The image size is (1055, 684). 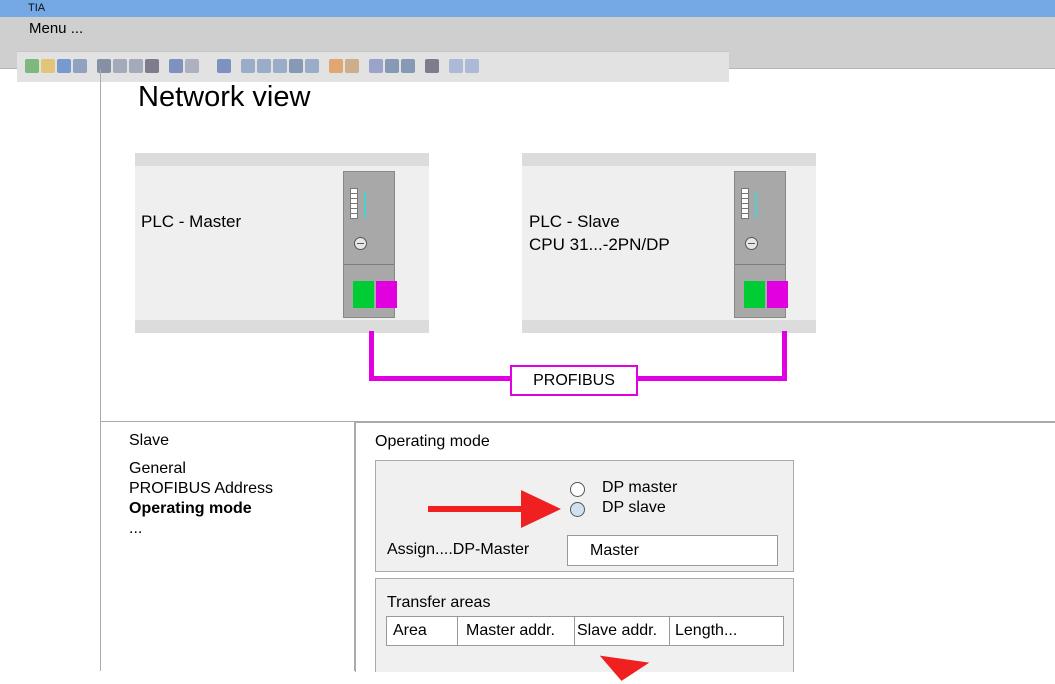 I want to click on bus-drop-slave, so click(x=784, y=356).